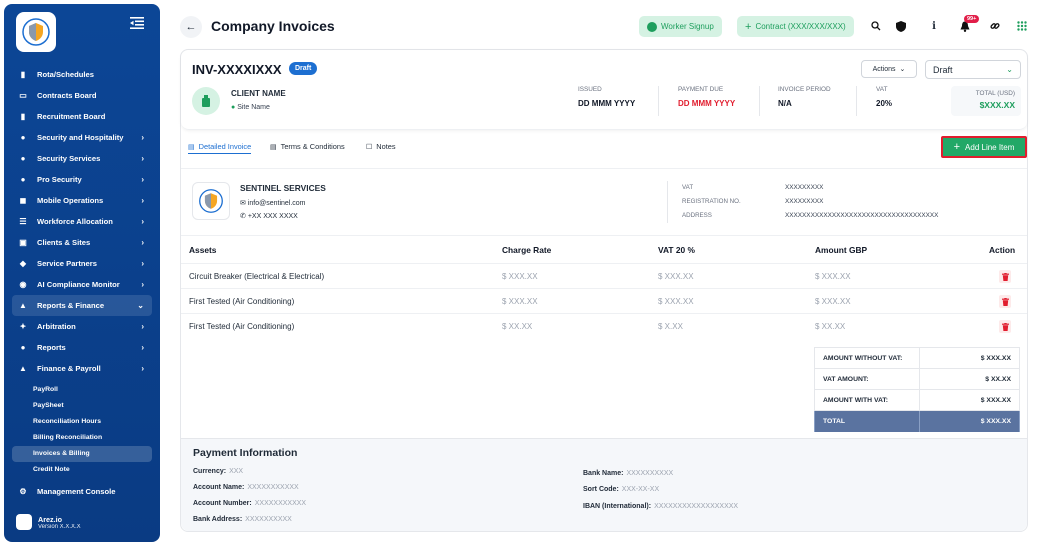 The width and height of the screenshot is (1048, 546). Describe the element at coordinates (249, 503) in the screenshot. I see `payment-account-number: Account Number: XXXXXXXXXXX` at that location.